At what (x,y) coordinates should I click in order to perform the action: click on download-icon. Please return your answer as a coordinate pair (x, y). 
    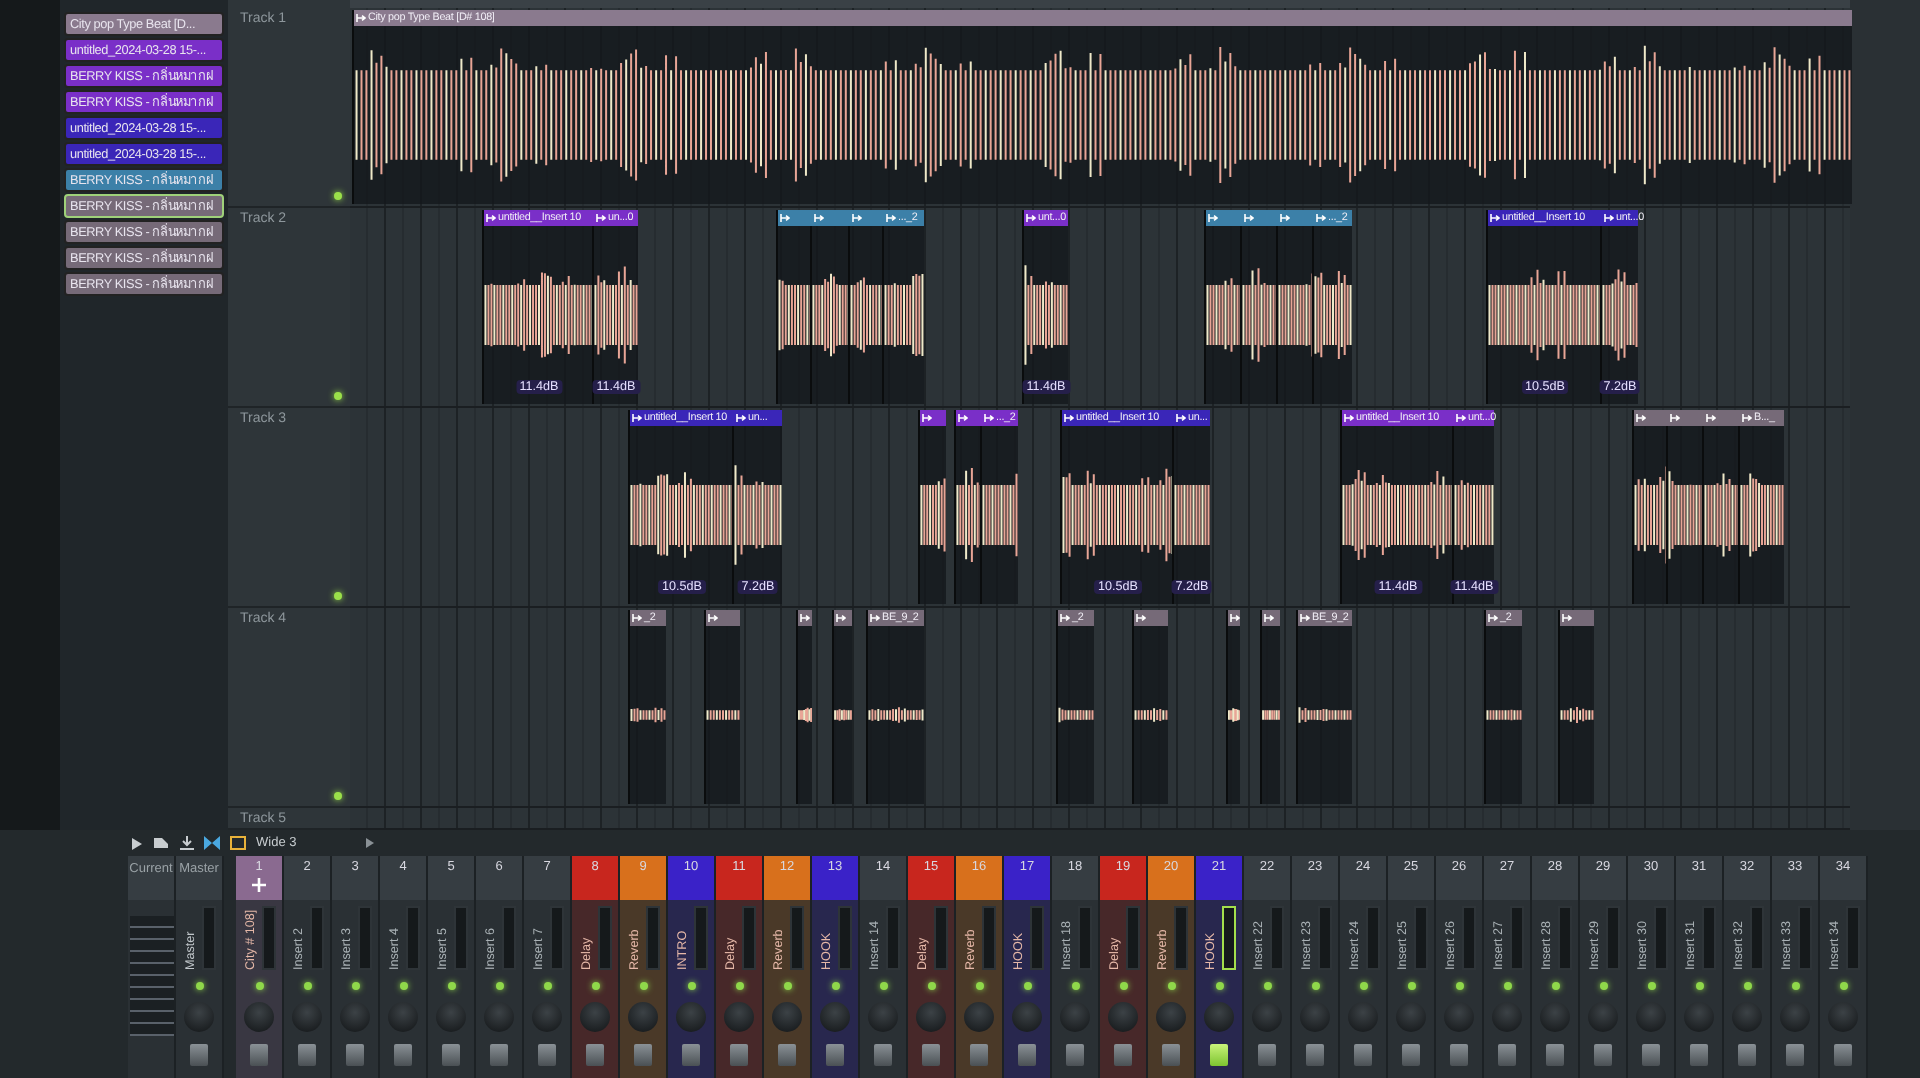
    Looking at the image, I should click on (187, 843).